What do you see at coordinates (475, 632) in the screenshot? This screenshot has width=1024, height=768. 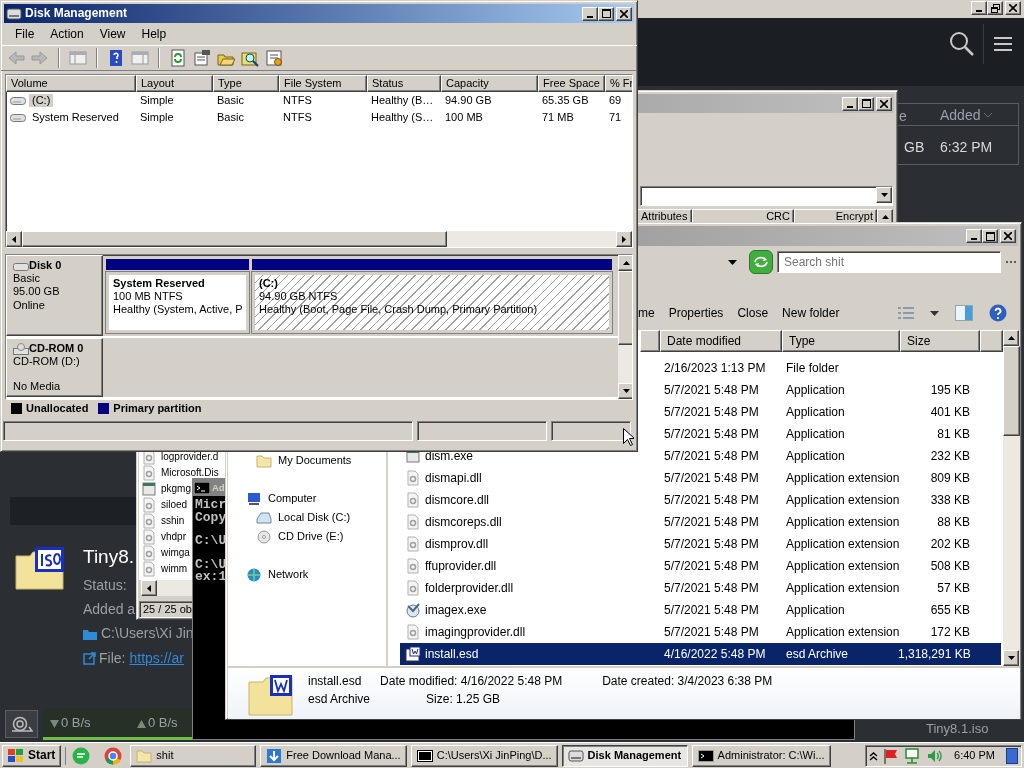 I see `file-name: imagingprovider.dll` at bounding box center [475, 632].